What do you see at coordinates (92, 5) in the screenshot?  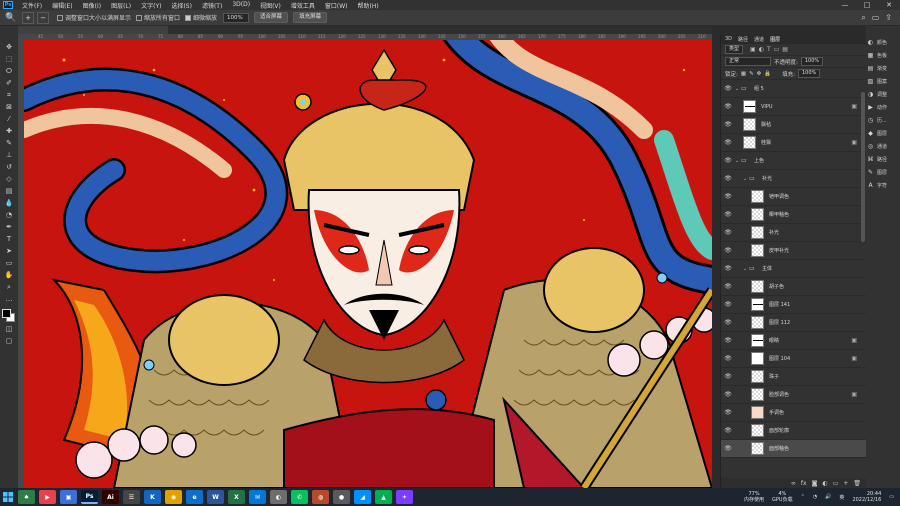 I see `menu-item: 图像(I)` at bounding box center [92, 5].